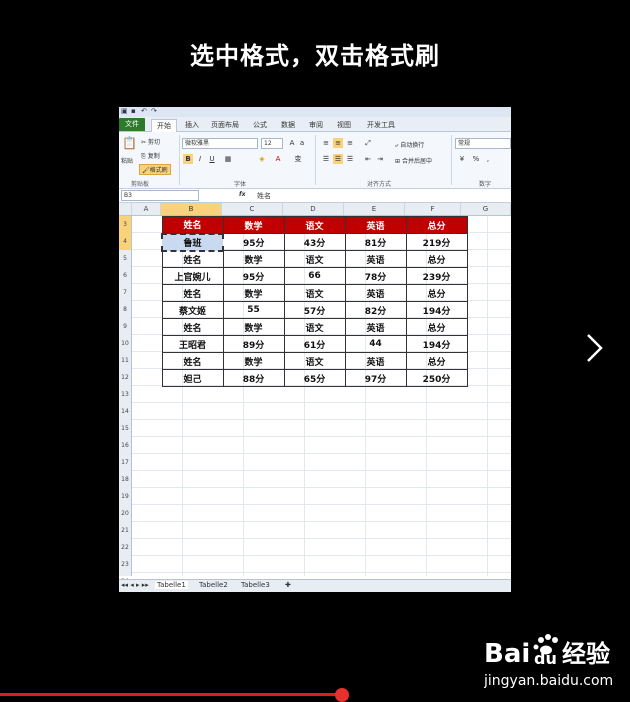  I want to click on percent-icon: %, so click(476, 159).